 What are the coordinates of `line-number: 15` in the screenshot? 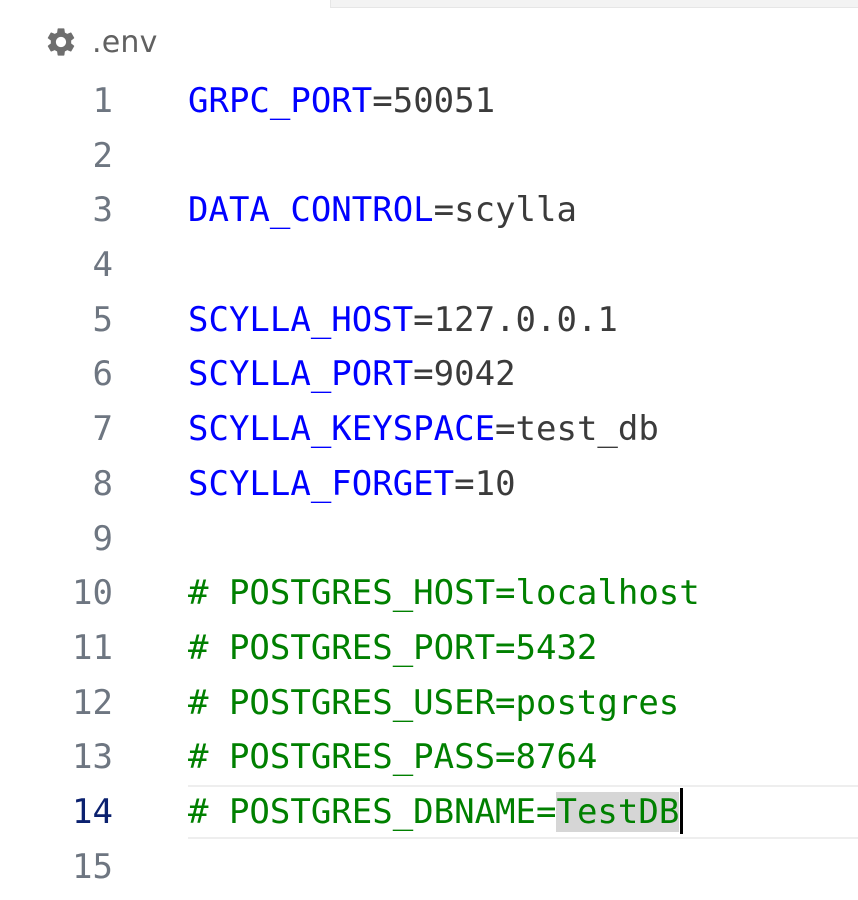 It's located at (92, 866).